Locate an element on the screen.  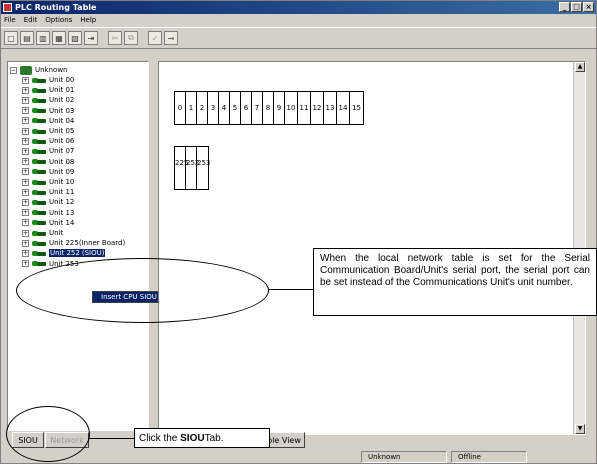
tree-unit-item: + Unit 225(Inner Board) is located at coordinates (73, 243).